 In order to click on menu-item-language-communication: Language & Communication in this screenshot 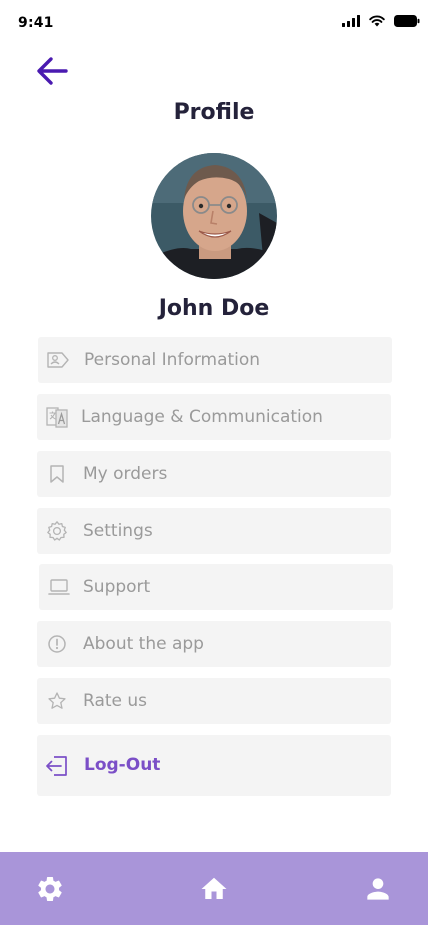, I will do `click(214, 417)`.